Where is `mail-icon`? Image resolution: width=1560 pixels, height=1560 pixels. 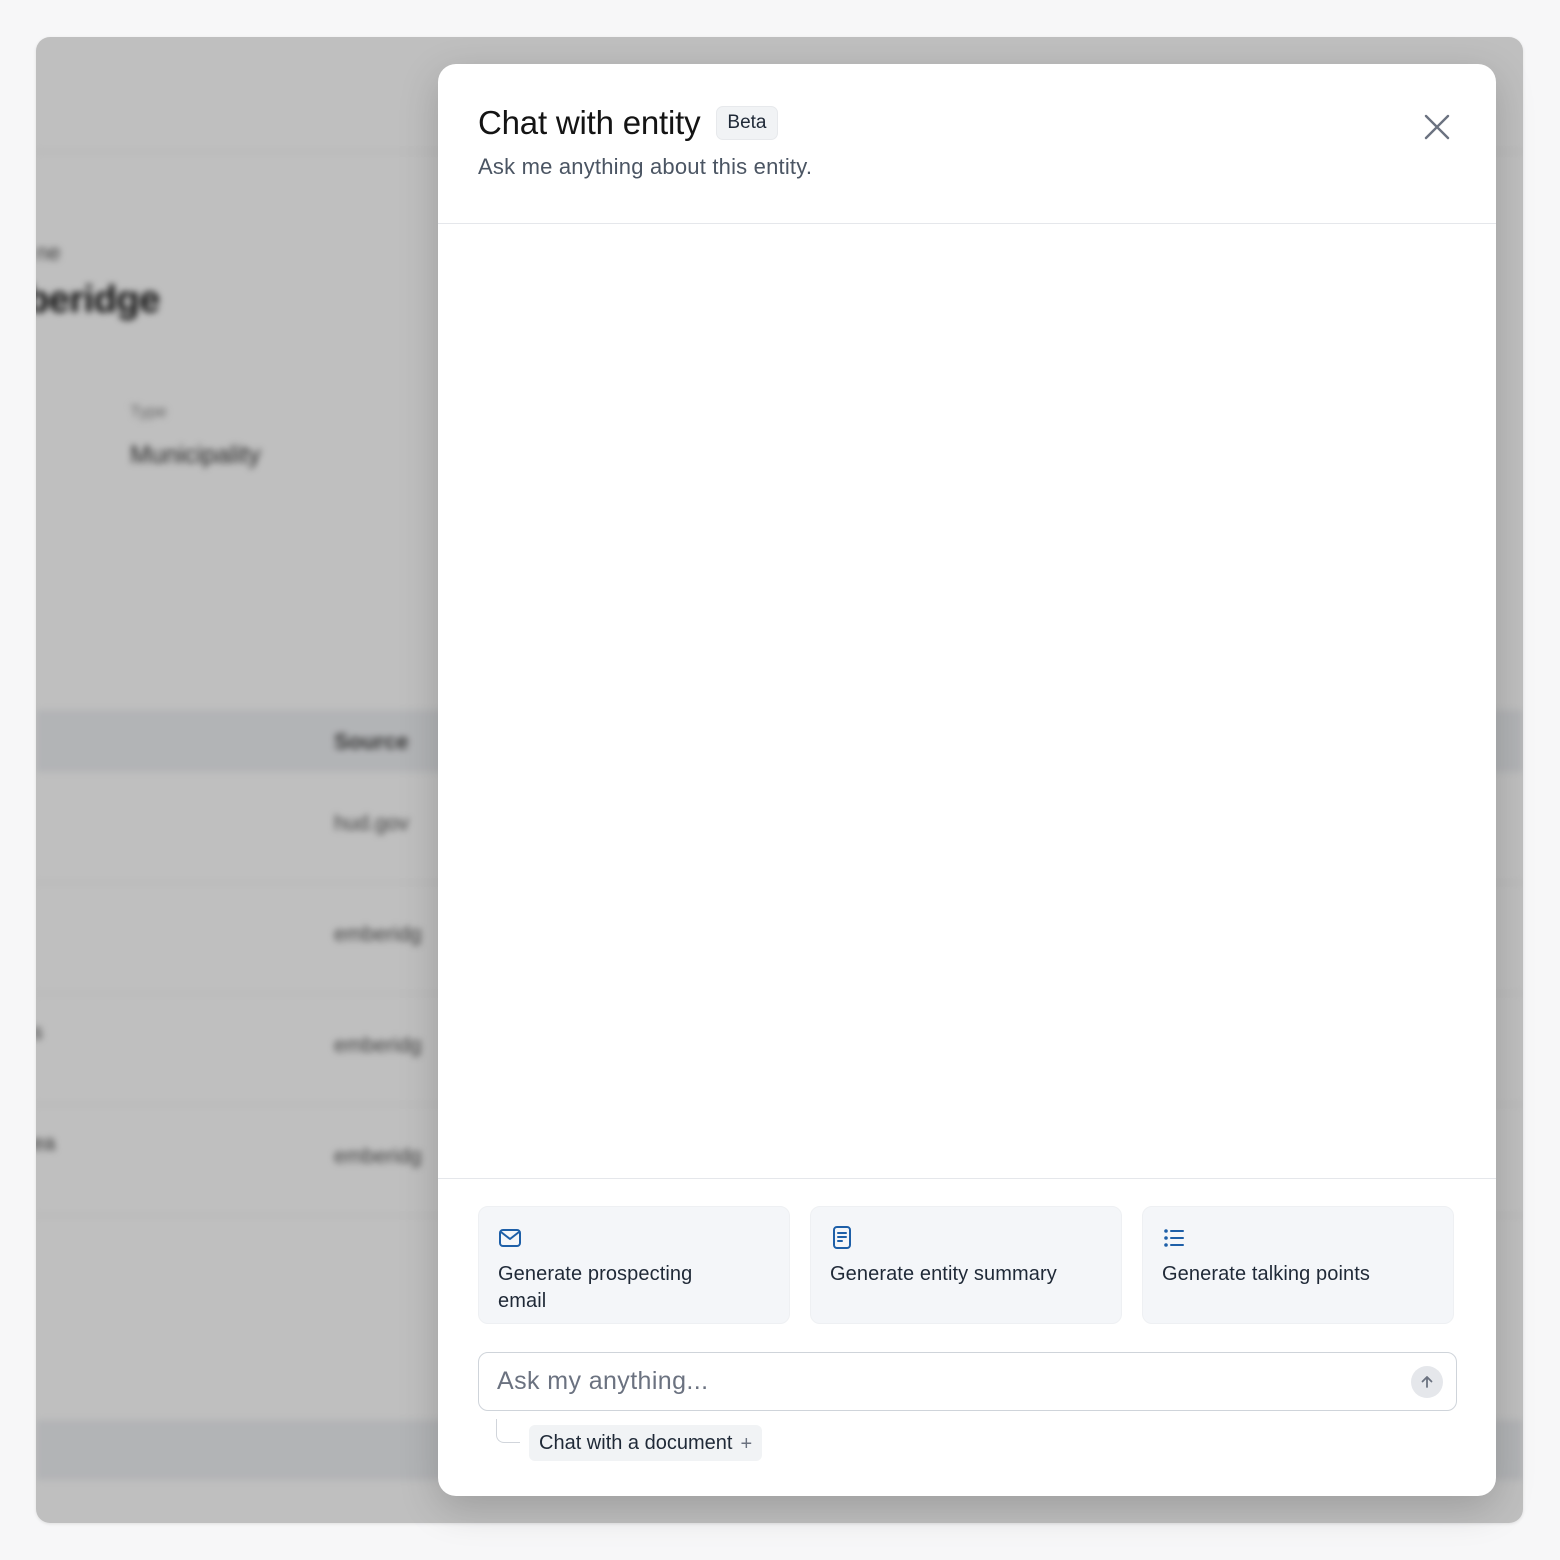 mail-icon is located at coordinates (510, 1238).